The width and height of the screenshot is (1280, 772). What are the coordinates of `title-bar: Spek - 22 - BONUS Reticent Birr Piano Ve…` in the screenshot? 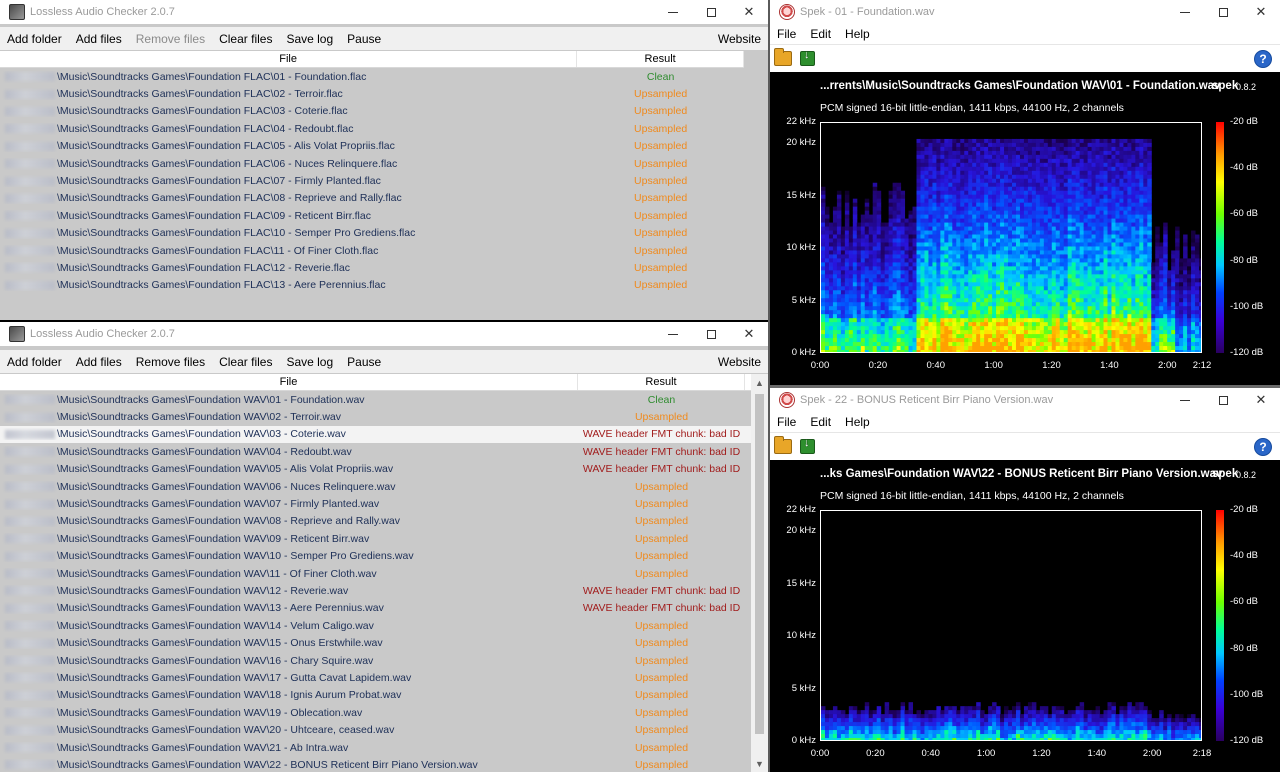 It's located at (1025, 400).